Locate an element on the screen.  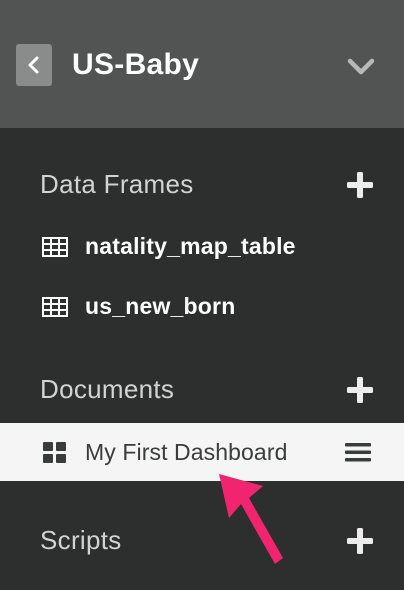
annotation-arrow-icon is located at coordinates (251, 519).